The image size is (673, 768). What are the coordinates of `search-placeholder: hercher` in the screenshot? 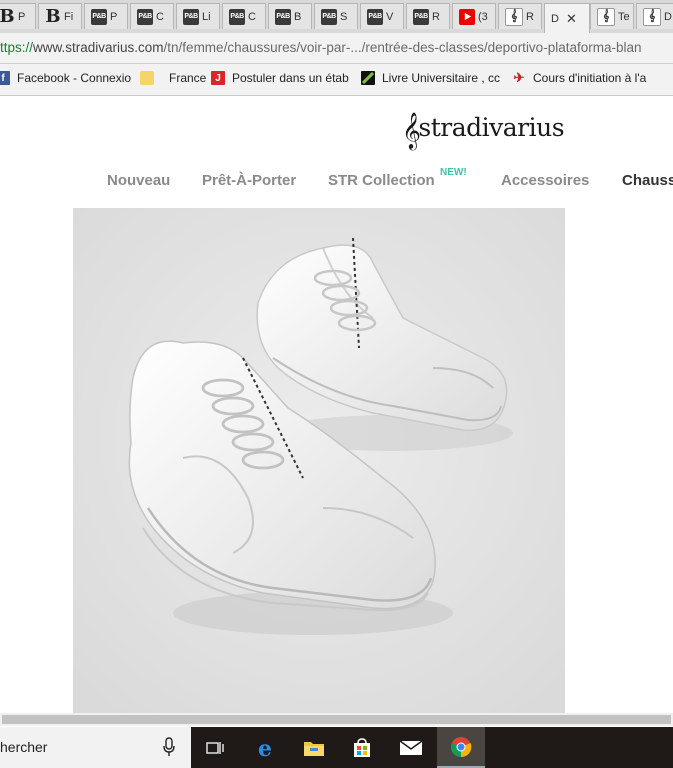 It's located at (24, 747).